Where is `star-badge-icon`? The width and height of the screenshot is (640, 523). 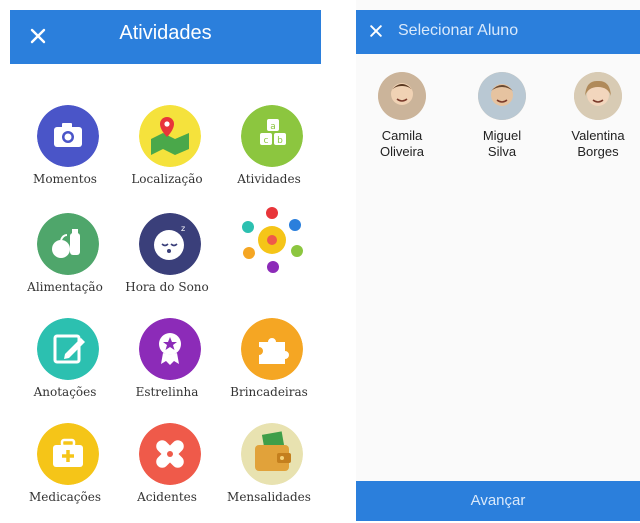
star-badge-icon is located at coordinates (170, 349).